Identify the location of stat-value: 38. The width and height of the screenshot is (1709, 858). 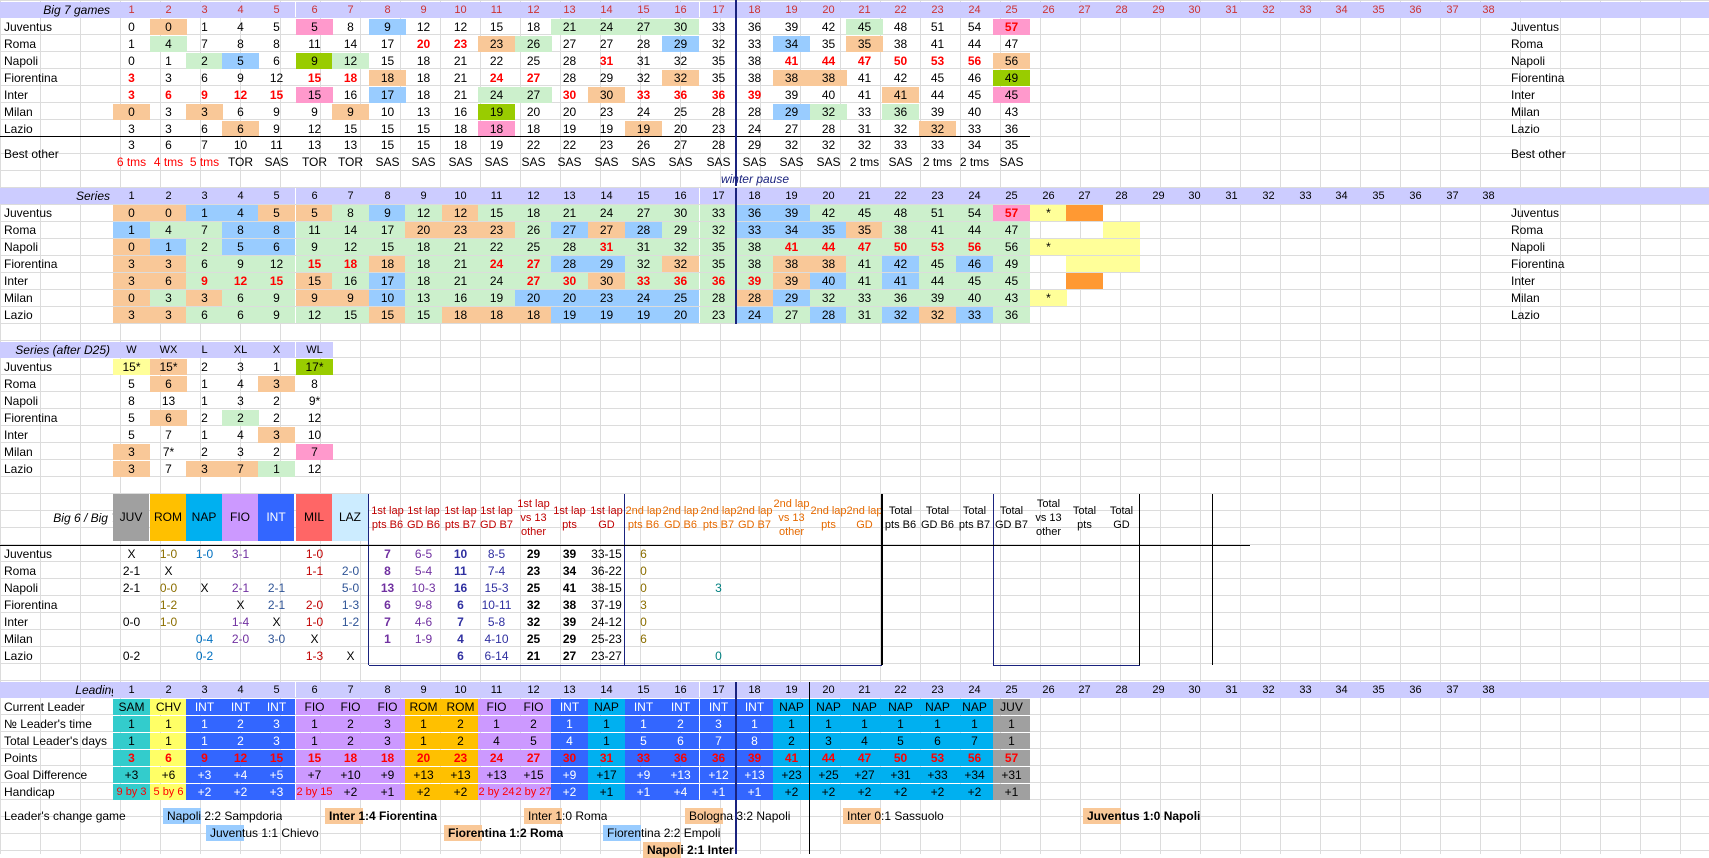
(569, 605).